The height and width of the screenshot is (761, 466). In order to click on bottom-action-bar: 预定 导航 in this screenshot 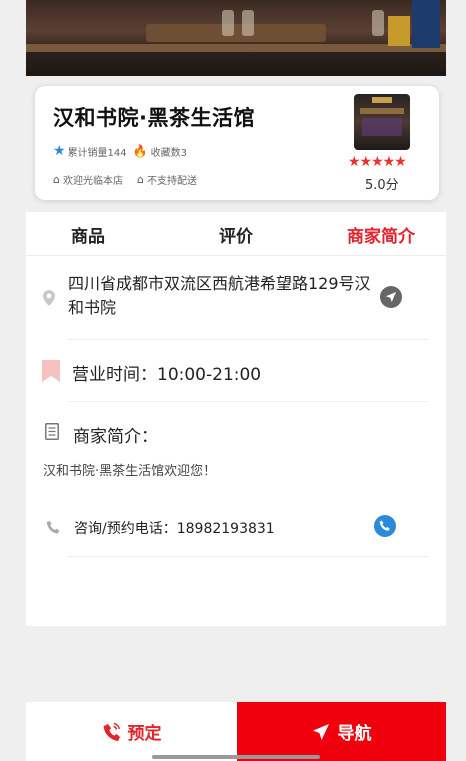, I will do `click(236, 731)`.